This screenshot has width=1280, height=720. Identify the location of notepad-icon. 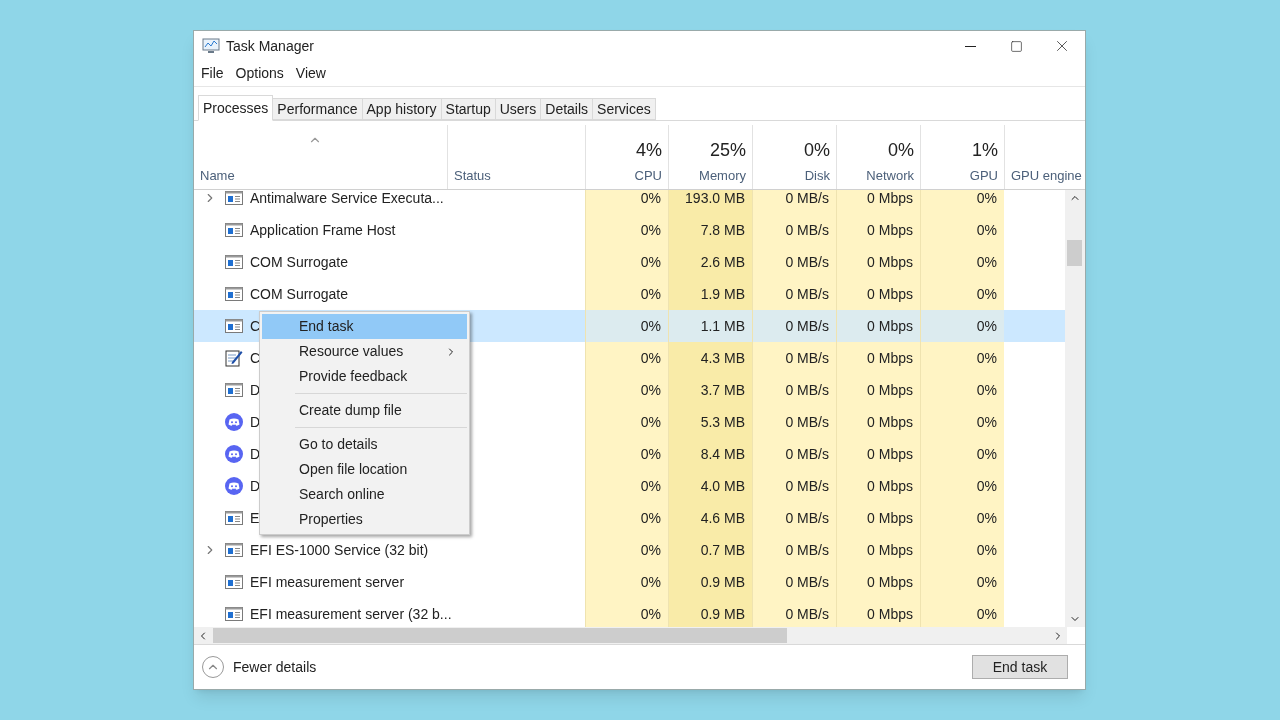
(234, 358).